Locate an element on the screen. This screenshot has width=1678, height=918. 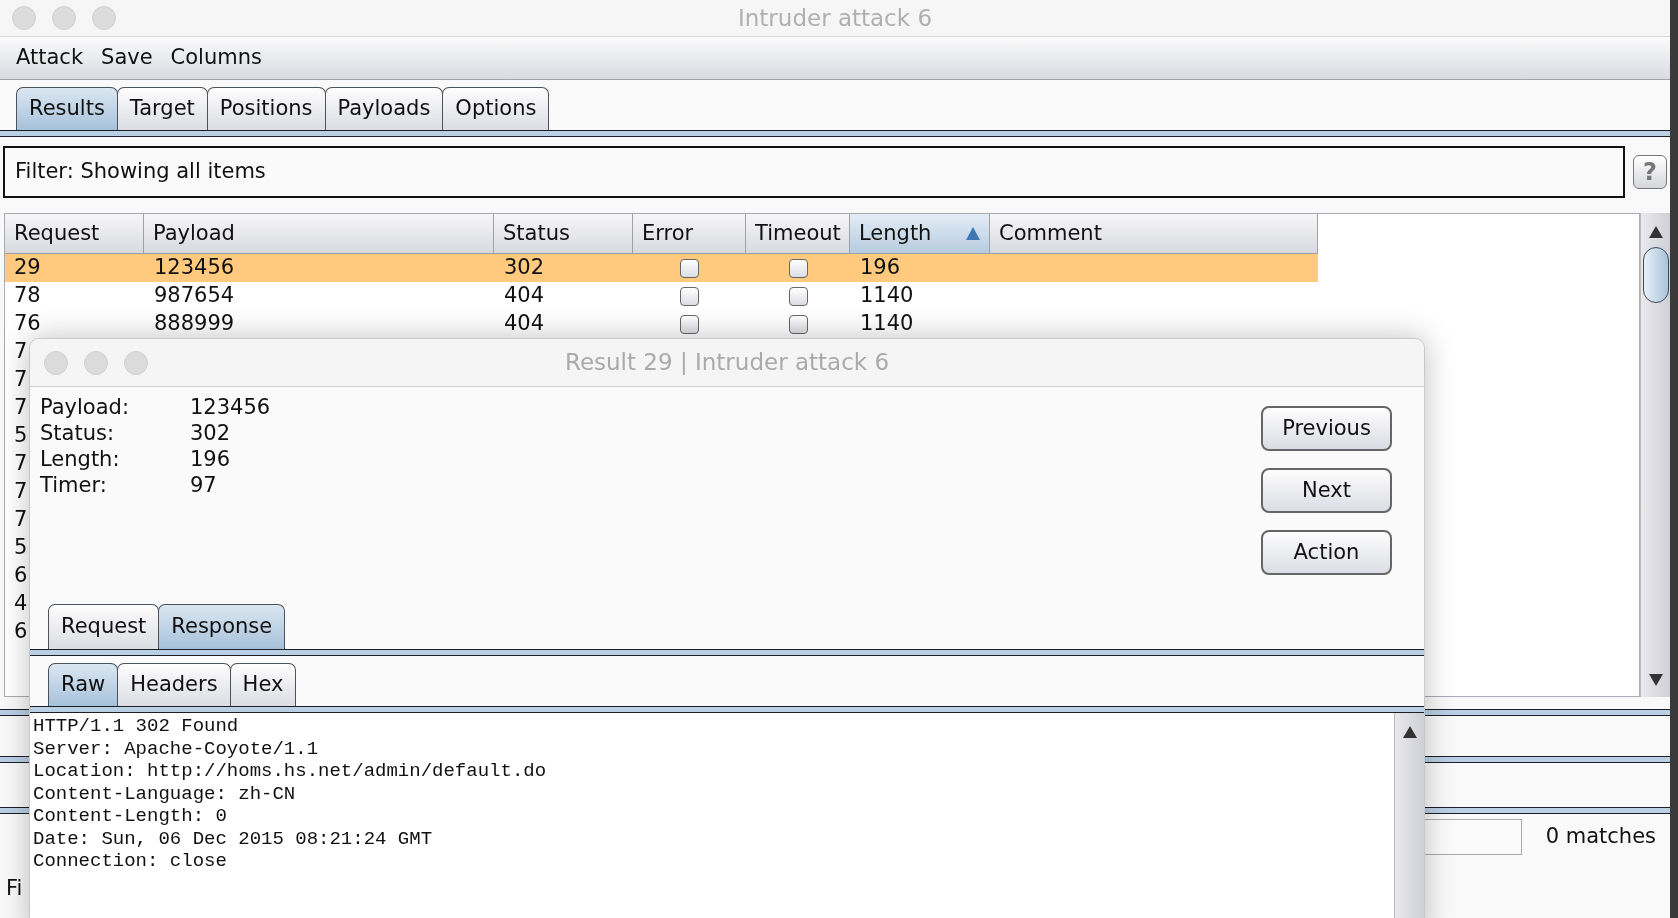
table-cell: 987654 is located at coordinates (194, 295).